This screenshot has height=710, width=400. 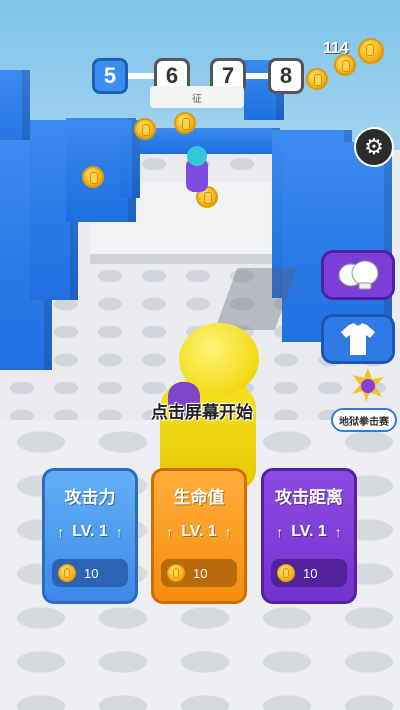 What do you see at coordinates (202, 413) in the screenshot?
I see `tap-to-start-hint: 点击屏幕开始` at bounding box center [202, 413].